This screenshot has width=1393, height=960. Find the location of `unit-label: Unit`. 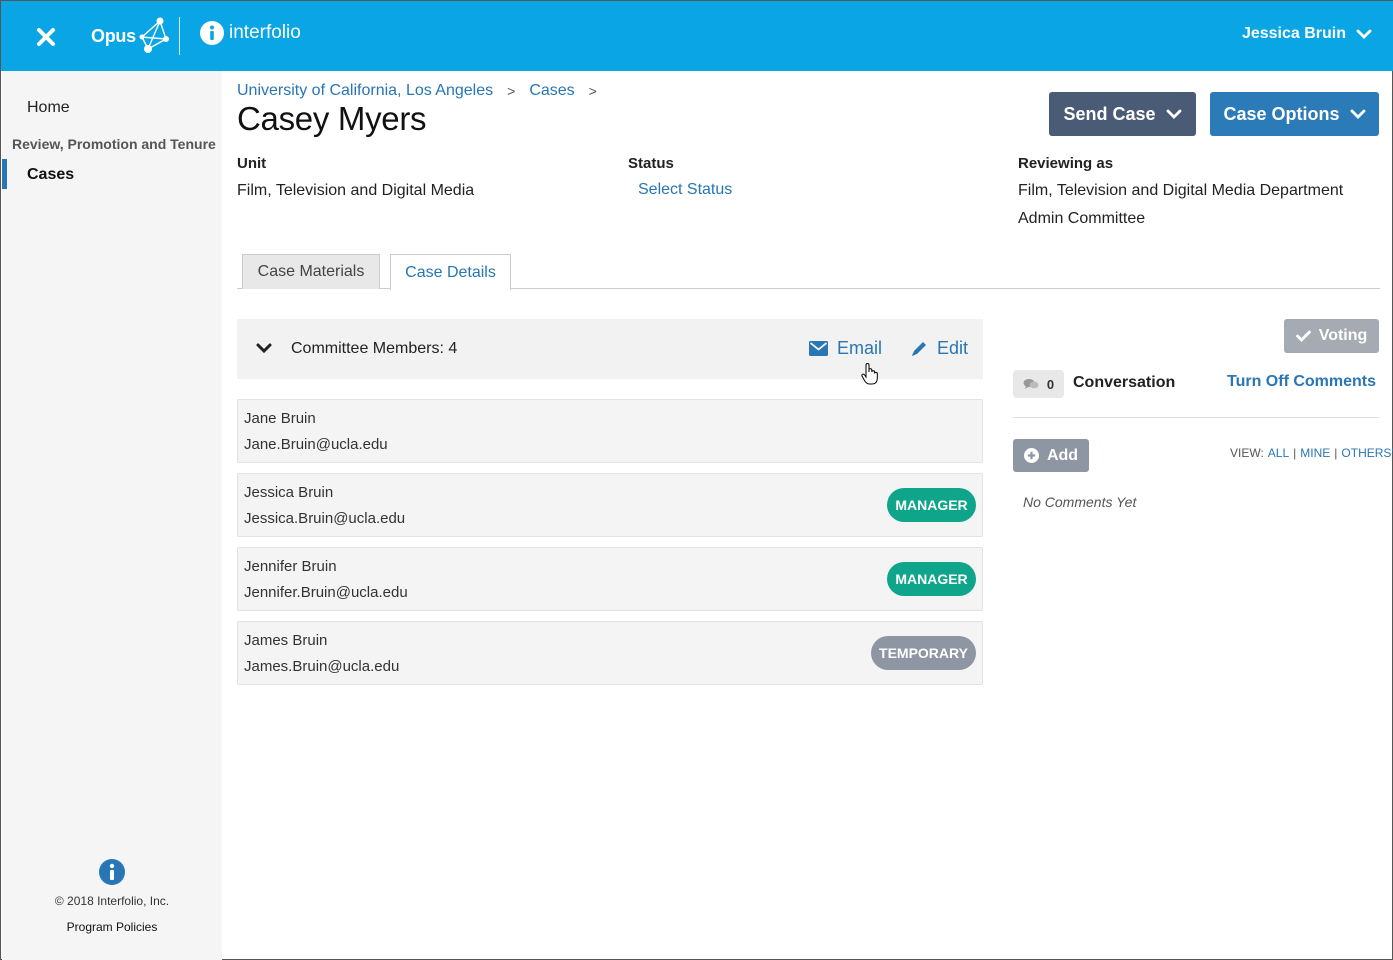

unit-label: Unit is located at coordinates (252, 163).